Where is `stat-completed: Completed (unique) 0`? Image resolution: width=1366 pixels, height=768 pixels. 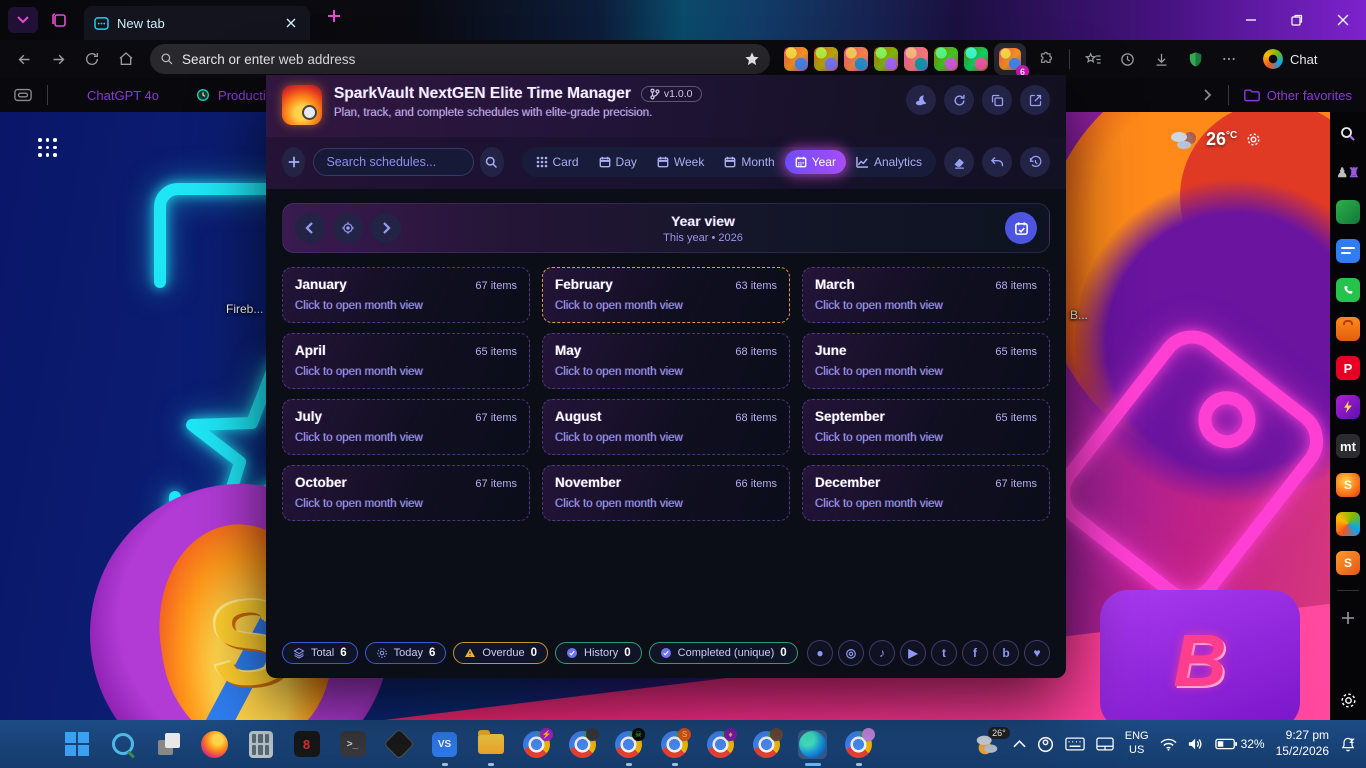 stat-completed: Completed (unique) 0 is located at coordinates (723, 653).